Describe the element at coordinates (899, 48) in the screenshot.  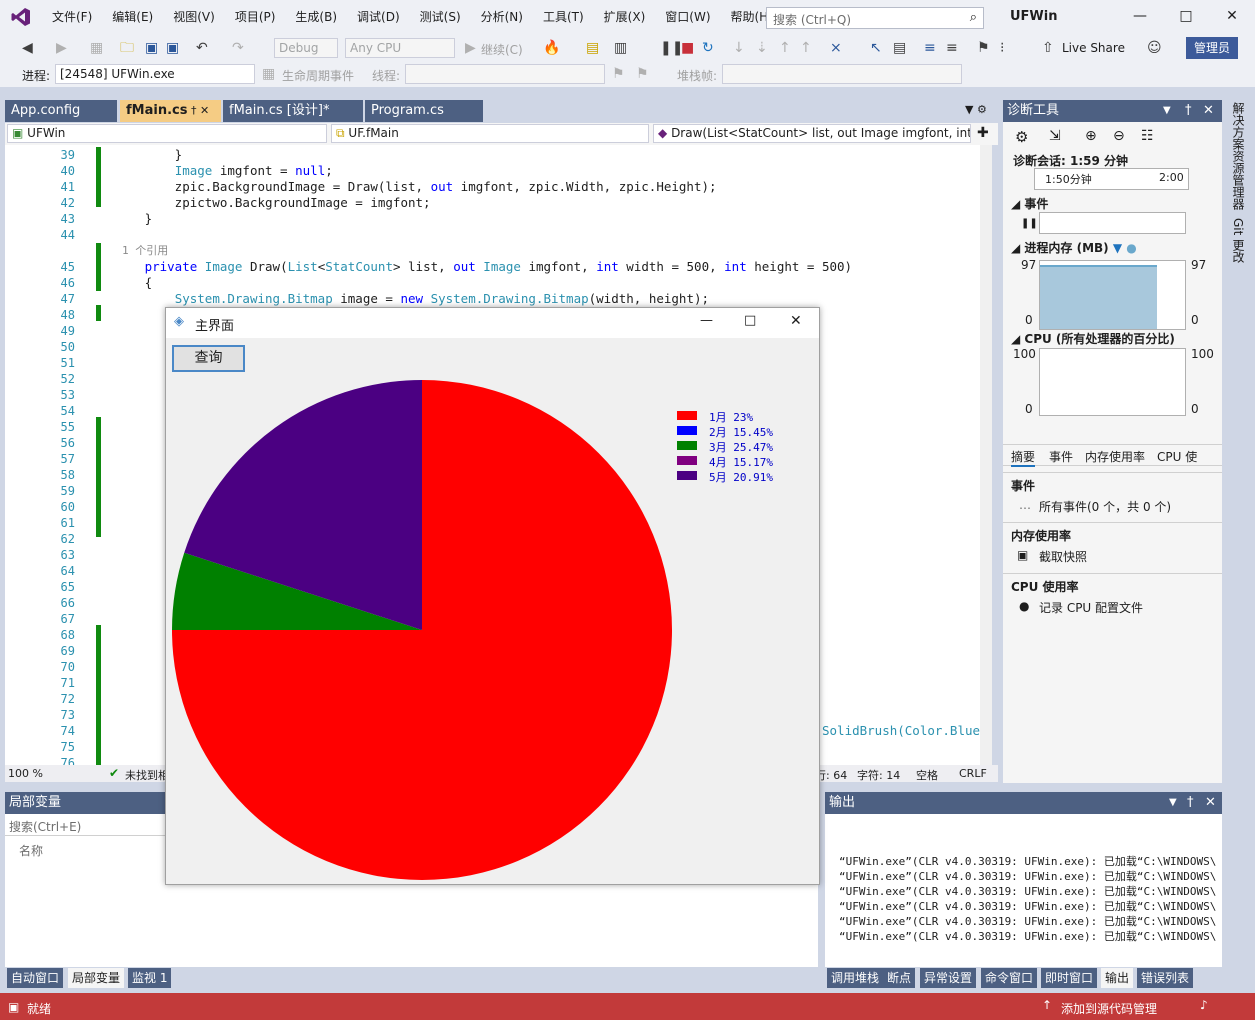
I see `display-layout-icon: ▤` at that location.